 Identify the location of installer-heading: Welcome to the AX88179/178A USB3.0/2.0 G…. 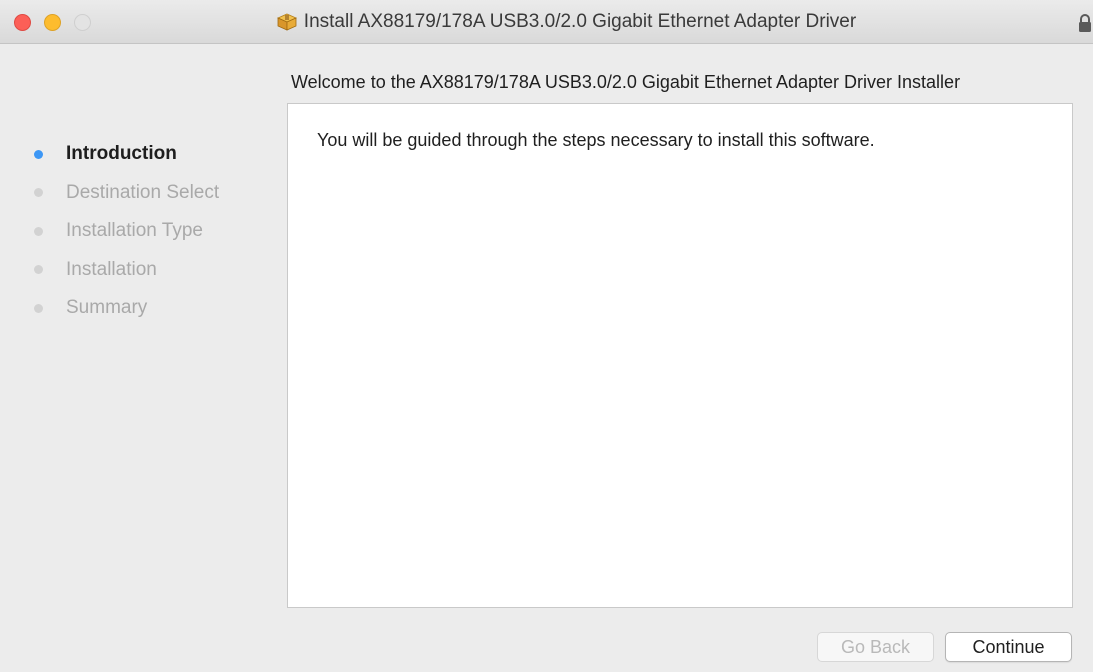
(626, 82).